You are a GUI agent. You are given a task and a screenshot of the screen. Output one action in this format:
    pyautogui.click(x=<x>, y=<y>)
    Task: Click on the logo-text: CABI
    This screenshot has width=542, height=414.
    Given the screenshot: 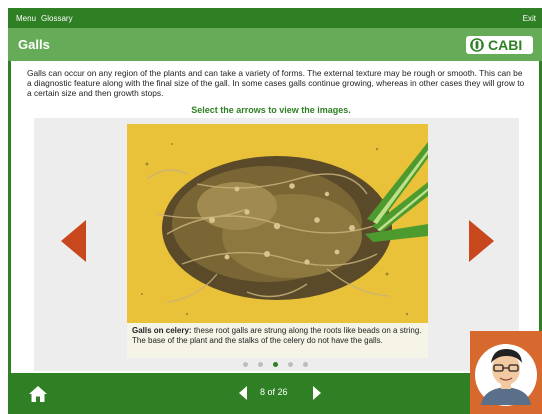 What is the action you would take?
    pyautogui.click(x=505, y=45)
    